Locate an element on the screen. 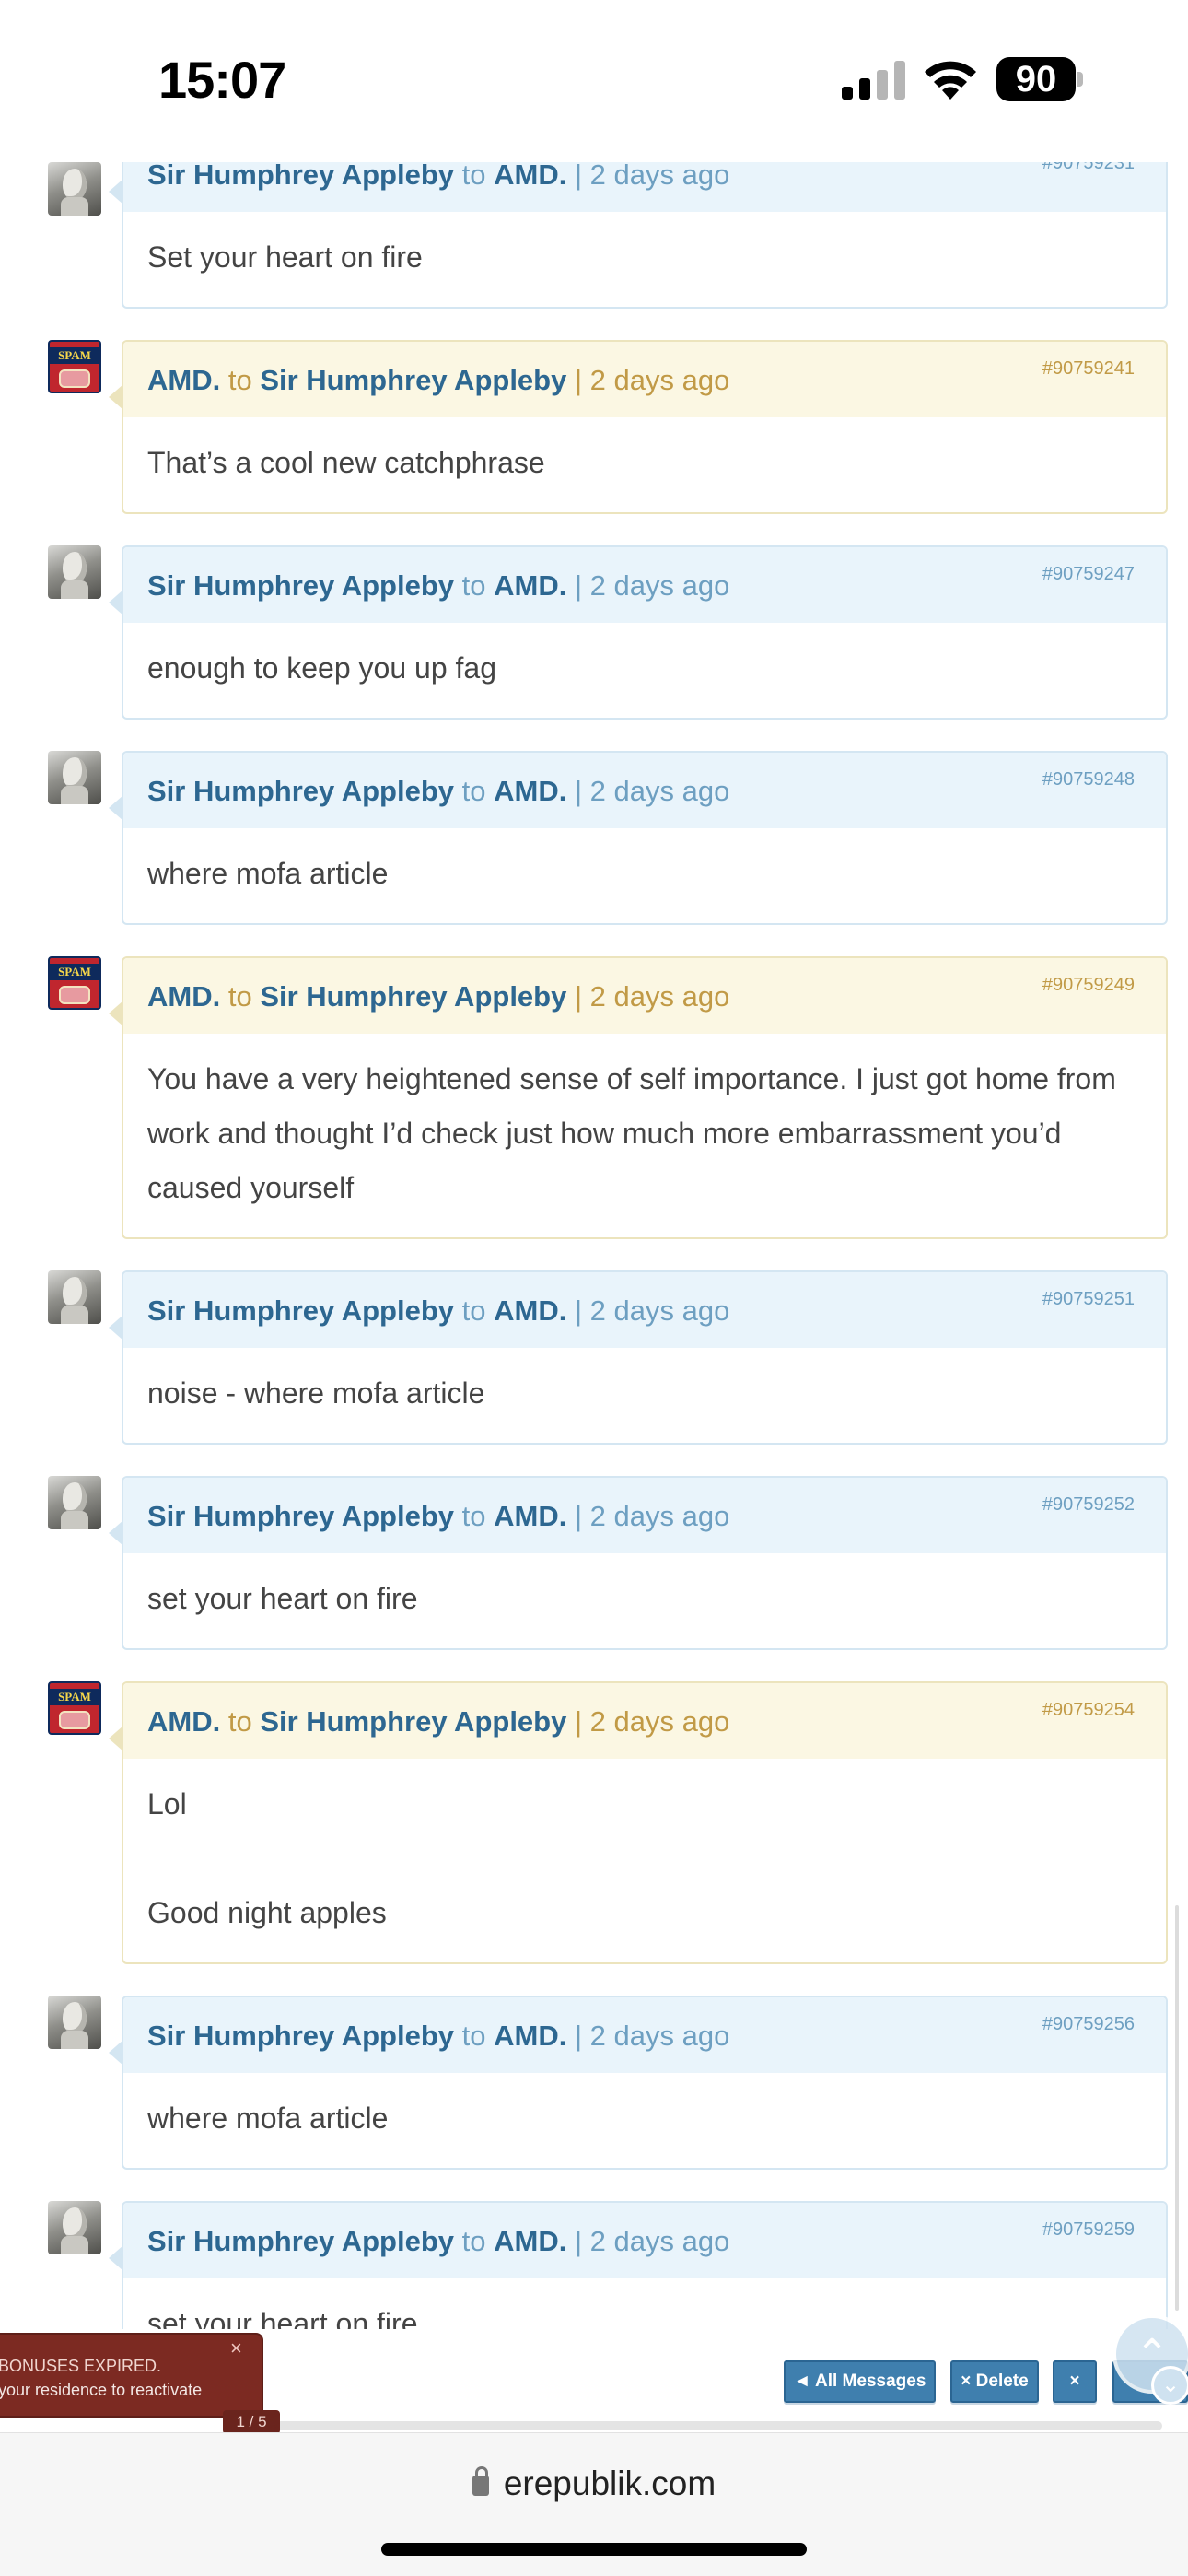  message-line: enough to keep you up fag is located at coordinates (321, 668).